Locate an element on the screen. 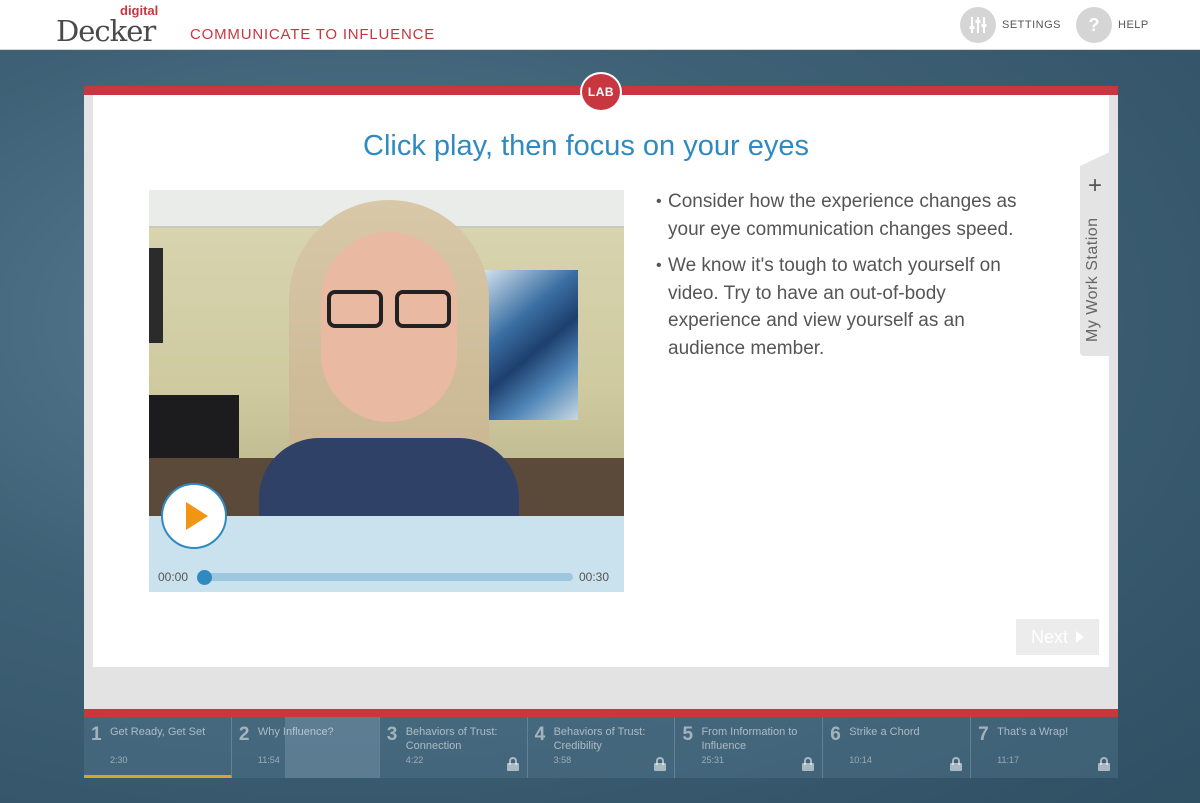  chapter-item-2: 2 Why Influence? 11:54 is located at coordinates (305, 747).